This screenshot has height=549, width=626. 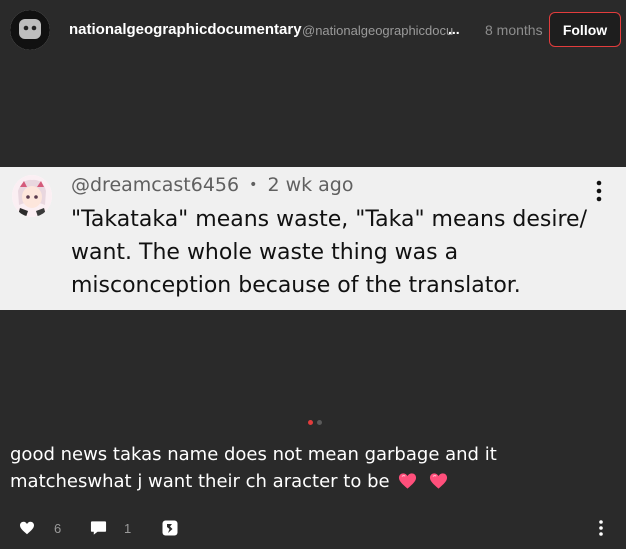 What do you see at coordinates (599, 191) in the screenshot?
I see `comment-more-icon` at bounding box center [599, 191].